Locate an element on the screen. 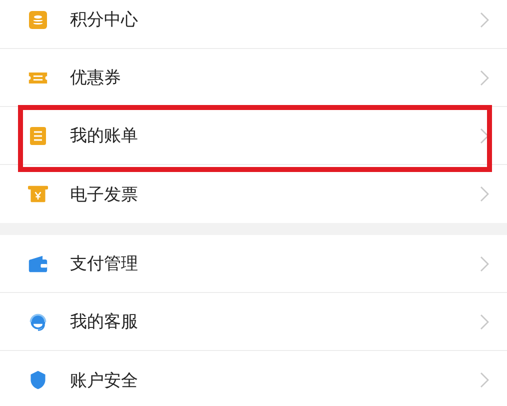  menu-item: 账户安全 is located at coordinates (253, 378).